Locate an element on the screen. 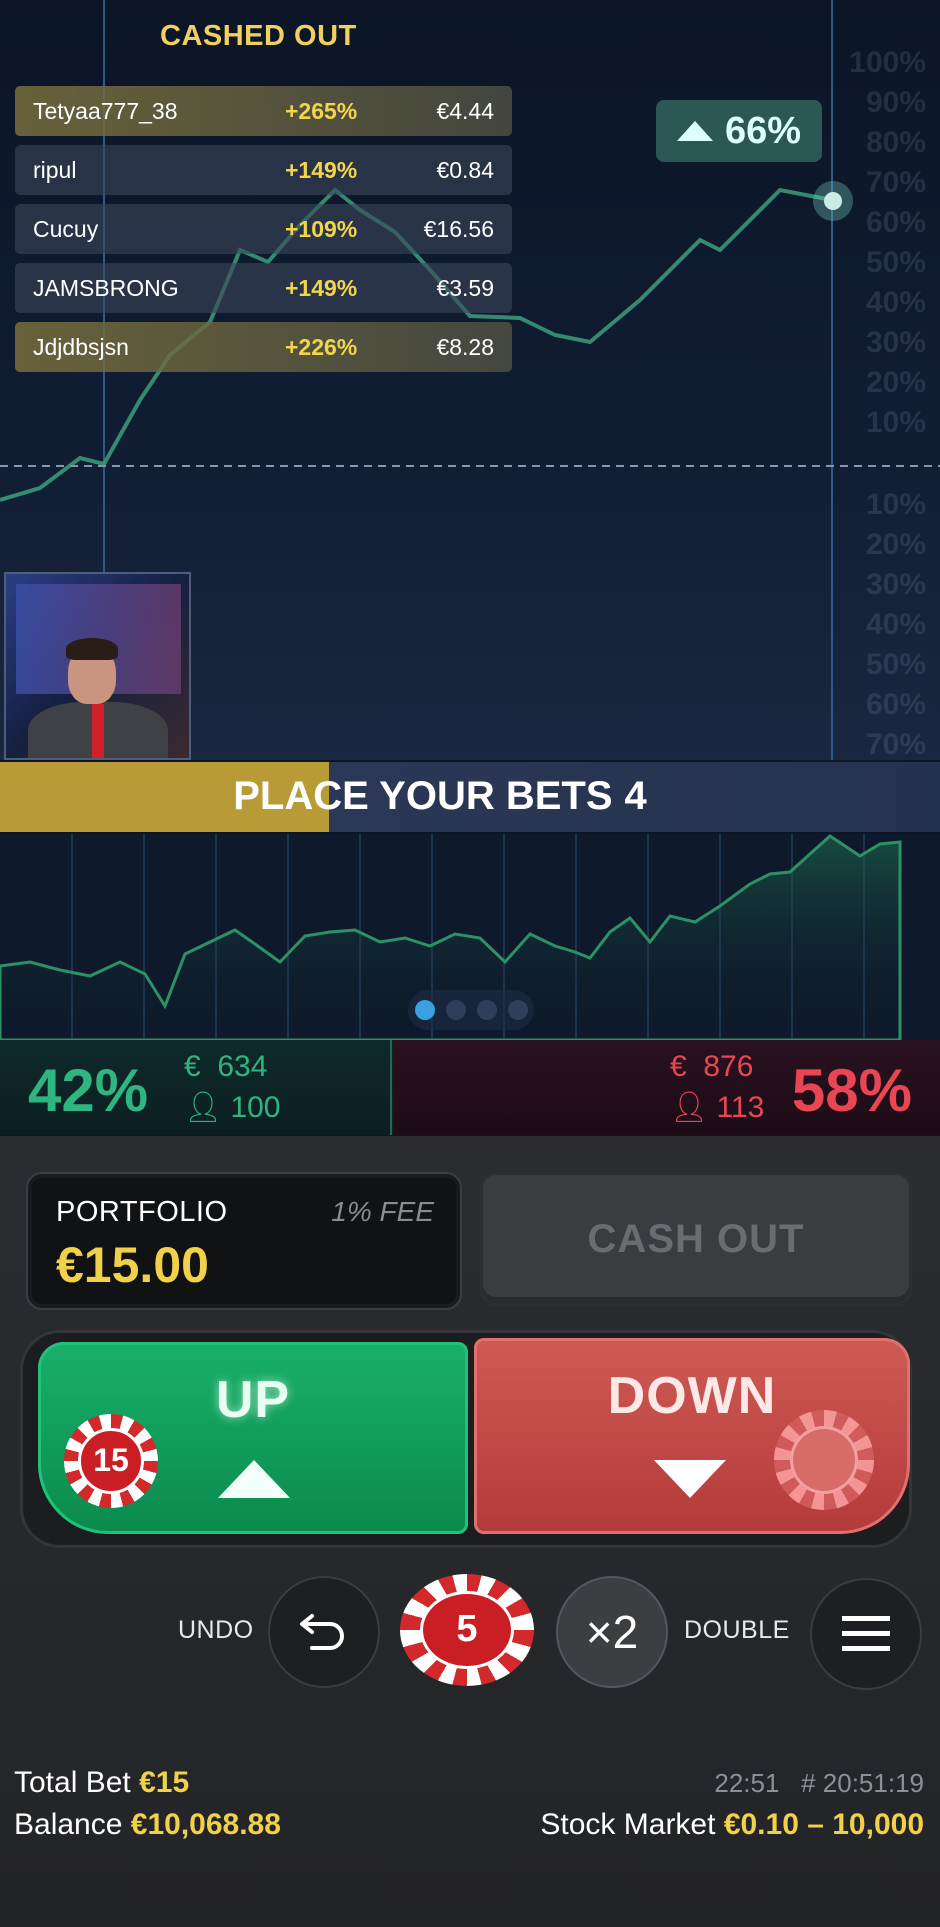  triangle-up-icon is located at coordinates (694, 131).